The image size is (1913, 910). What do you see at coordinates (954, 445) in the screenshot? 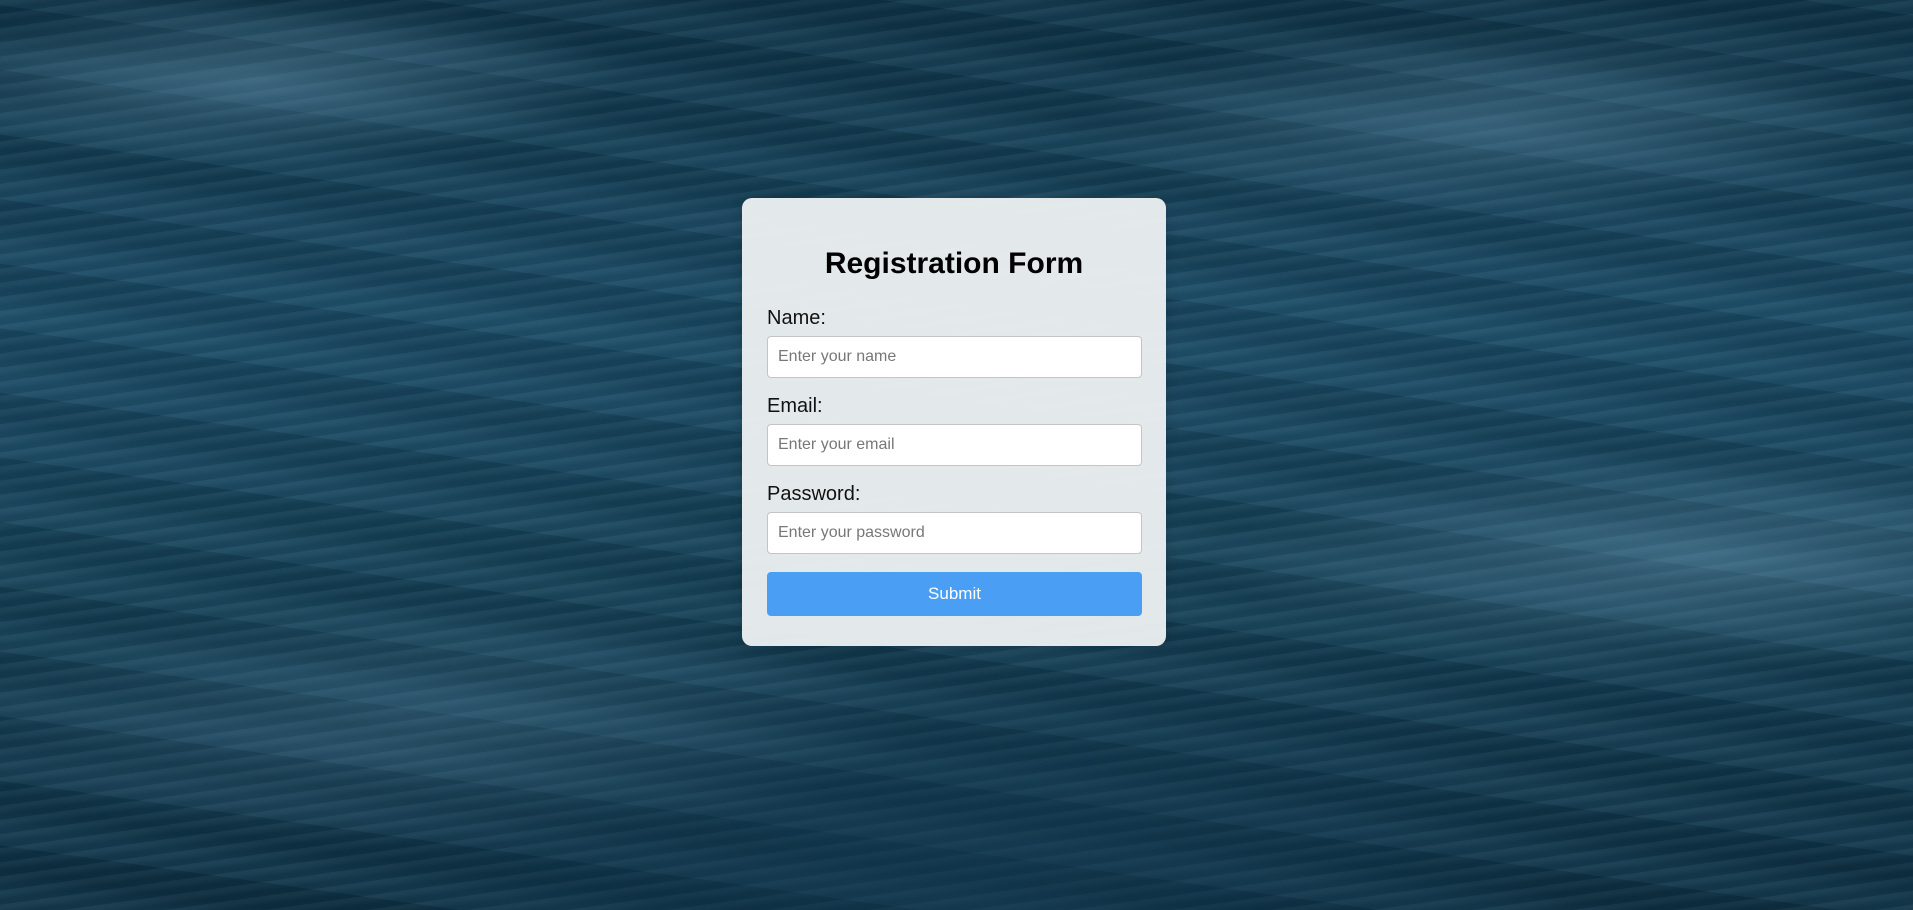
I see `email-input` at bounding box center [954, 445].